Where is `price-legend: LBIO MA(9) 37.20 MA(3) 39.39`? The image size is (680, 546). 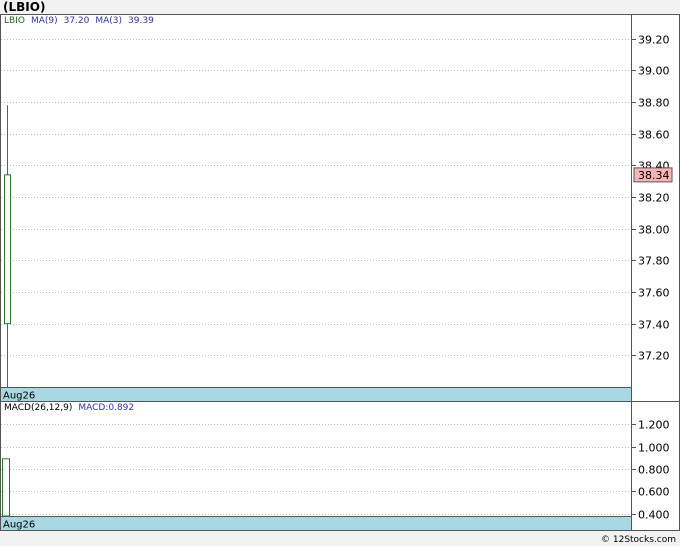 price-legend: LBIO MA(9) 37.20 MA(3) 39.39 is located at coordinates (82, 21).